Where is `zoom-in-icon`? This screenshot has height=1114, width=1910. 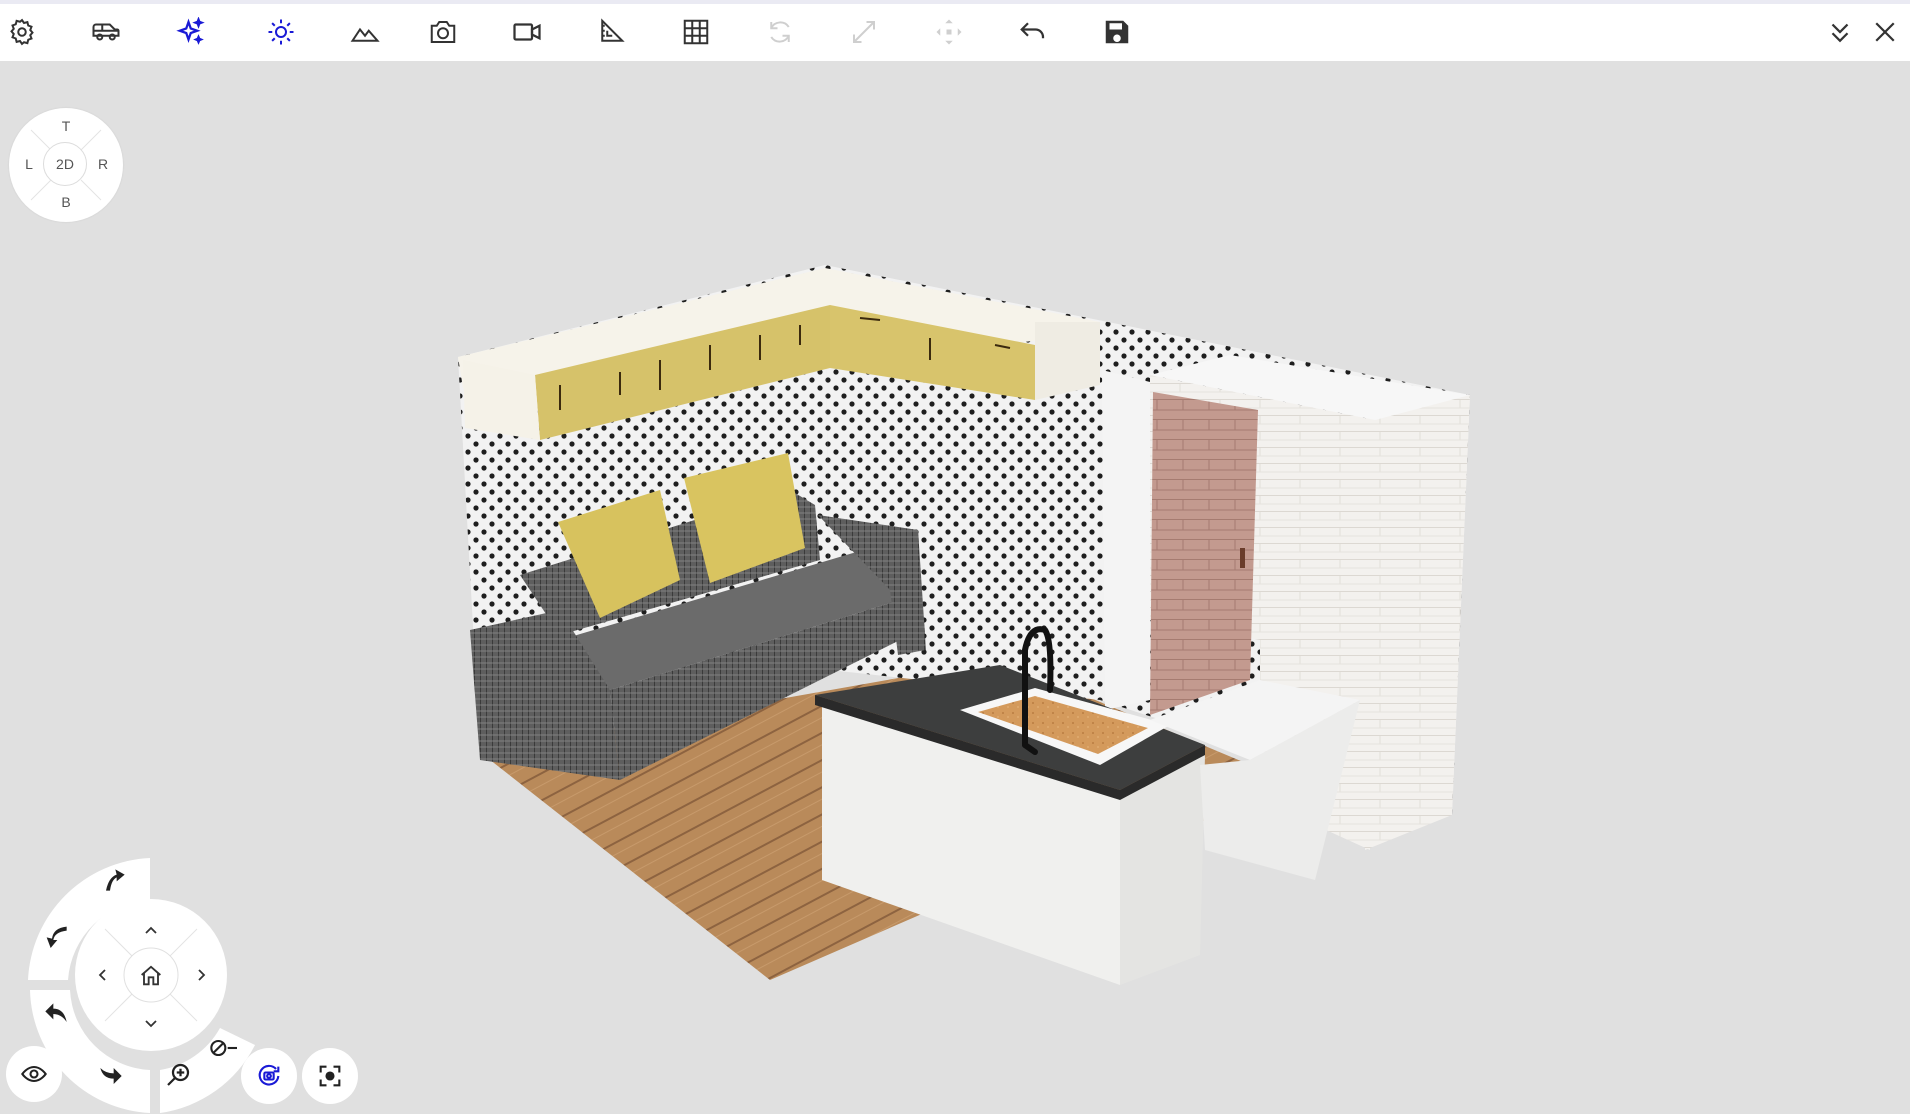 zoom-in-icon is located at coordinates (178, 1074).